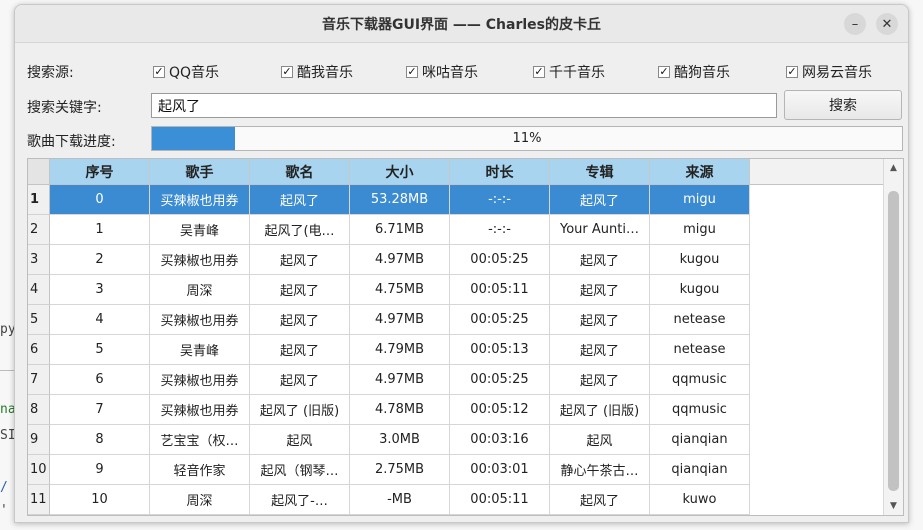  I want to click on row-header: 5, so click(39, 320).